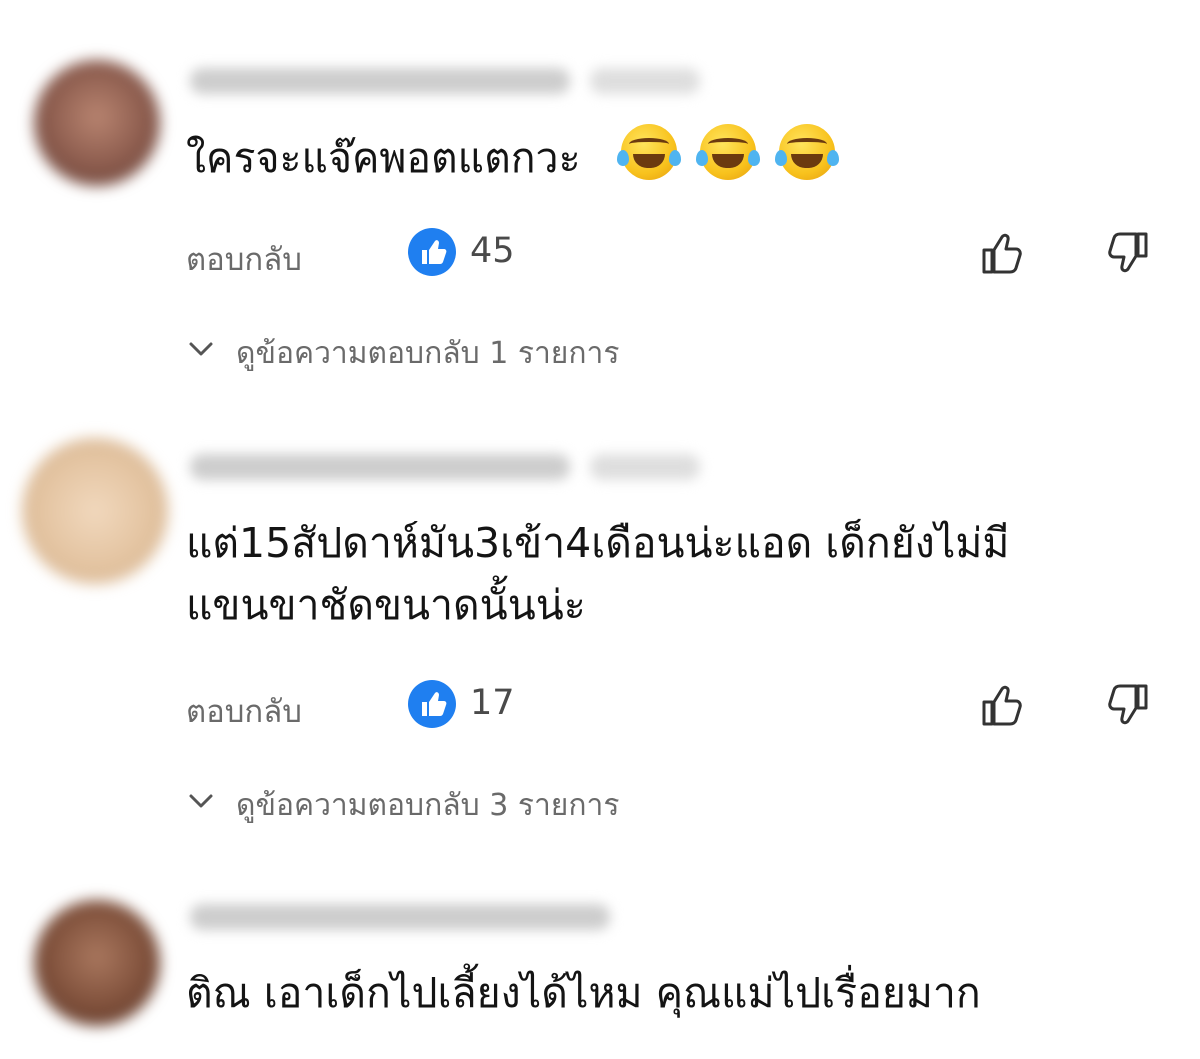 The image size is (1200, 1059). What do you see at coordinates (383, 158) in the screenshot?
I see `comment-text-body: ใครจะแจ๊คพอตแตกวะ` at bounding box center [383, 158].